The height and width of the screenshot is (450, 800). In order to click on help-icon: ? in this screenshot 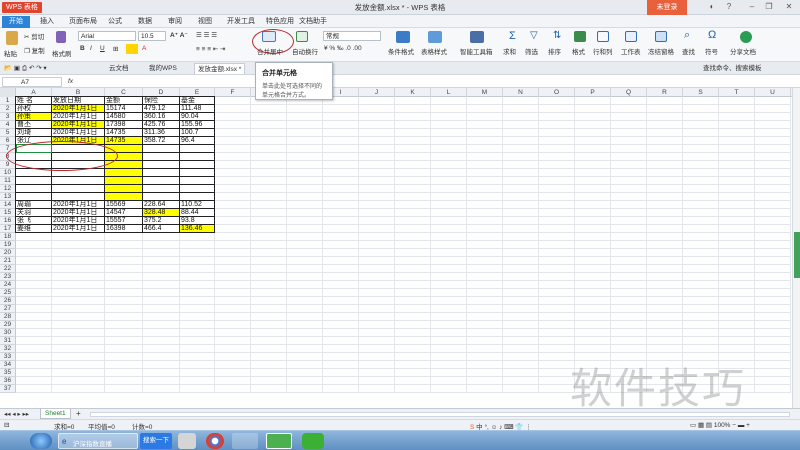, I will do `click(729, 7)`.